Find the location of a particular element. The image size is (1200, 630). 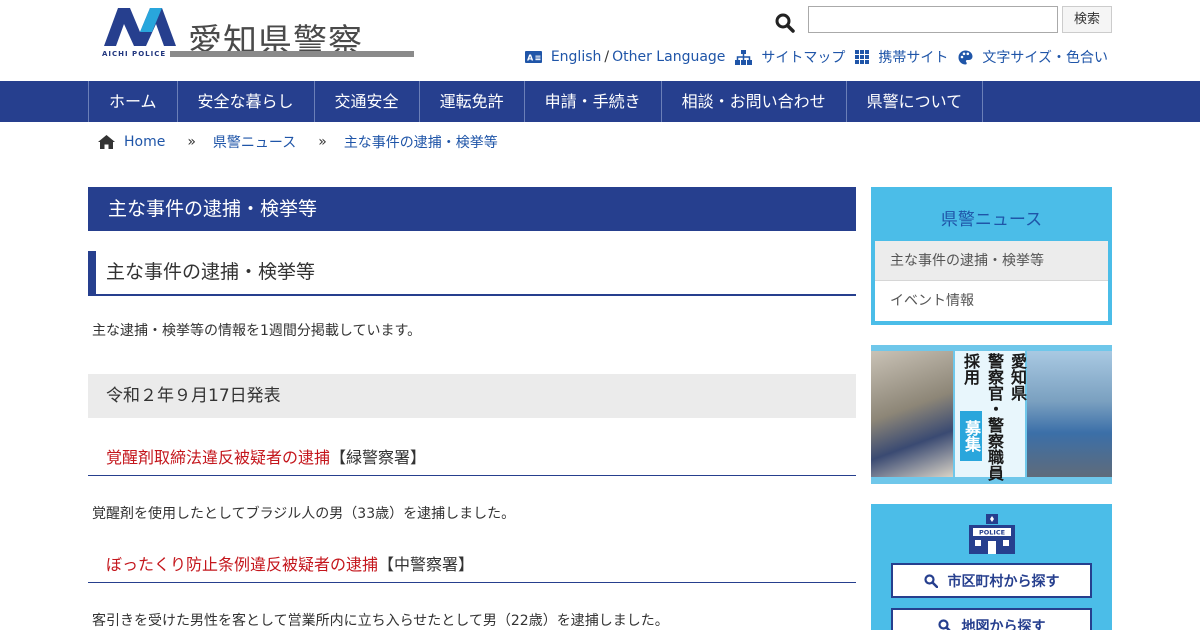

logo-subtitle: AICHI POLICE is located at coordinates (134, 54).